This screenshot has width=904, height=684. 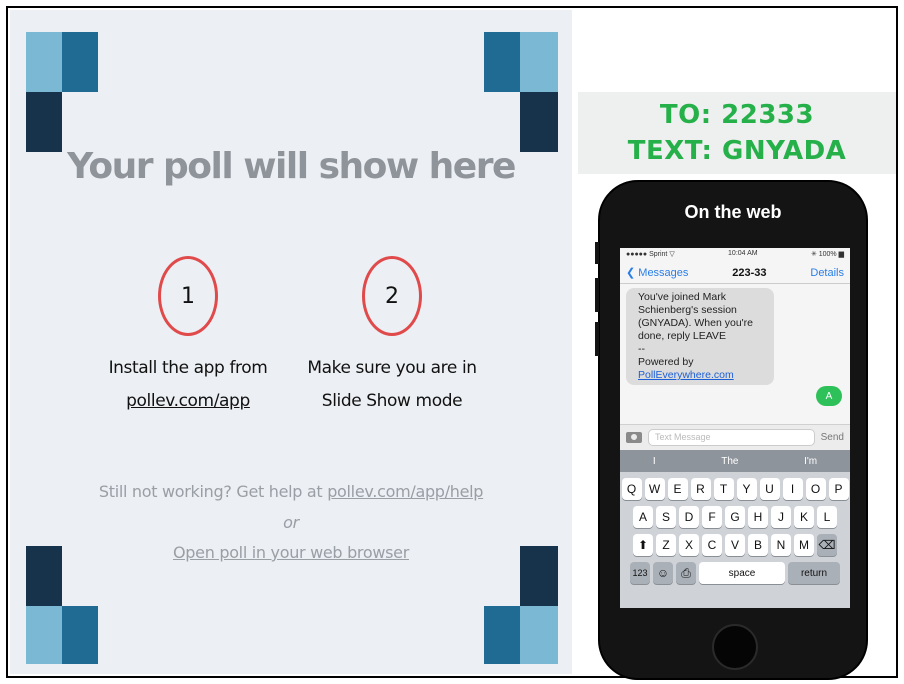 What do you see at coordinates (827, 545) in the screenshot?
I see `delete-key: ⌫` at bounding box center [827, 545].